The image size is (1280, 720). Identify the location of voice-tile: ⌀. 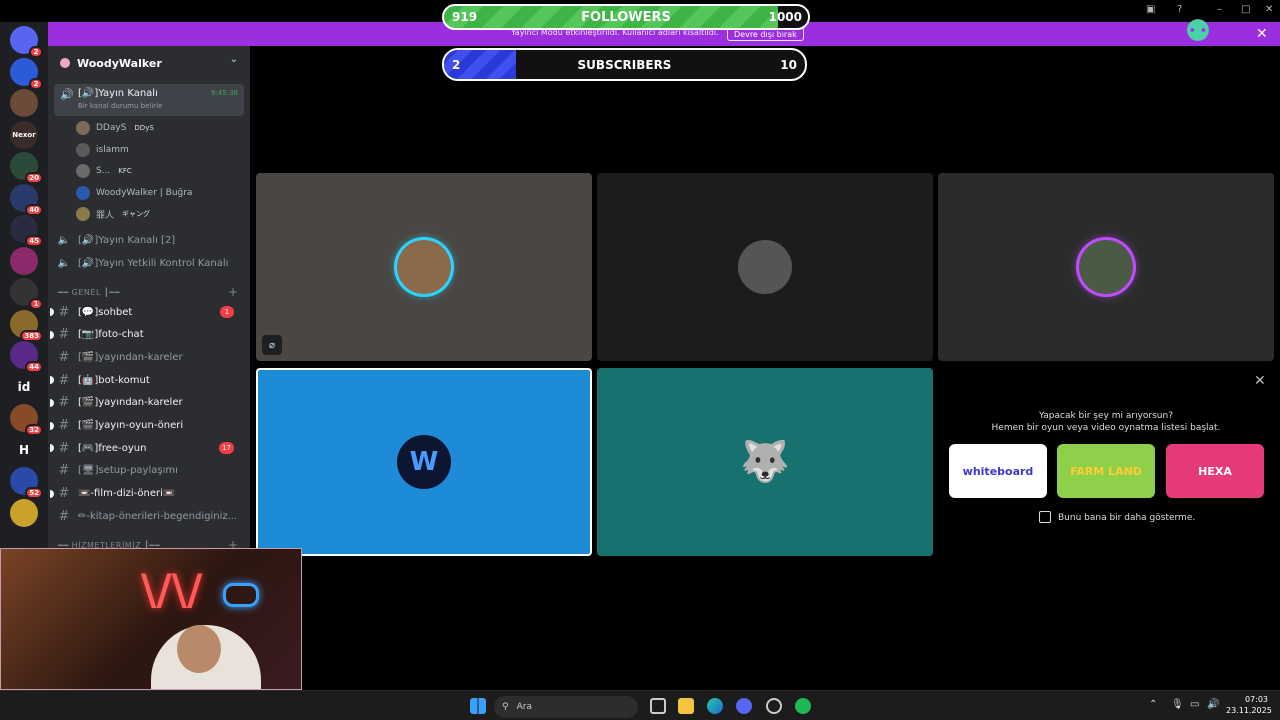
(424, 267).